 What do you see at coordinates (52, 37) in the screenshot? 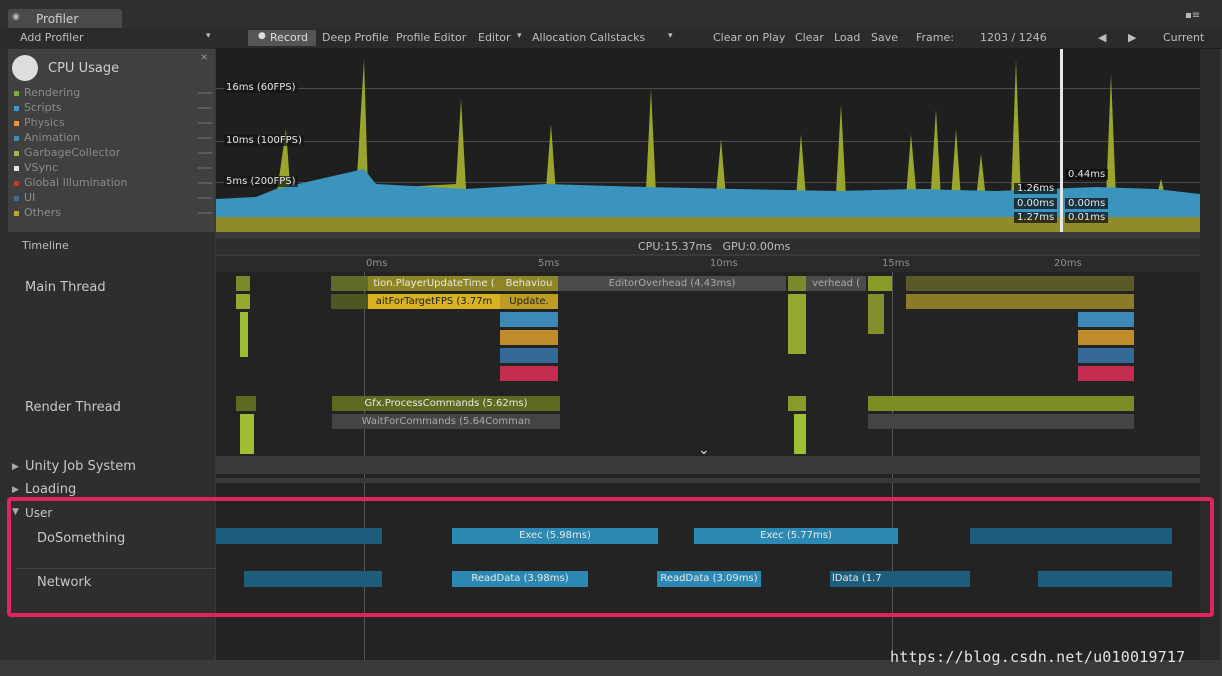
I see `add-profiler-dropdown: Add Profiler` at bounding box center [52, 37].